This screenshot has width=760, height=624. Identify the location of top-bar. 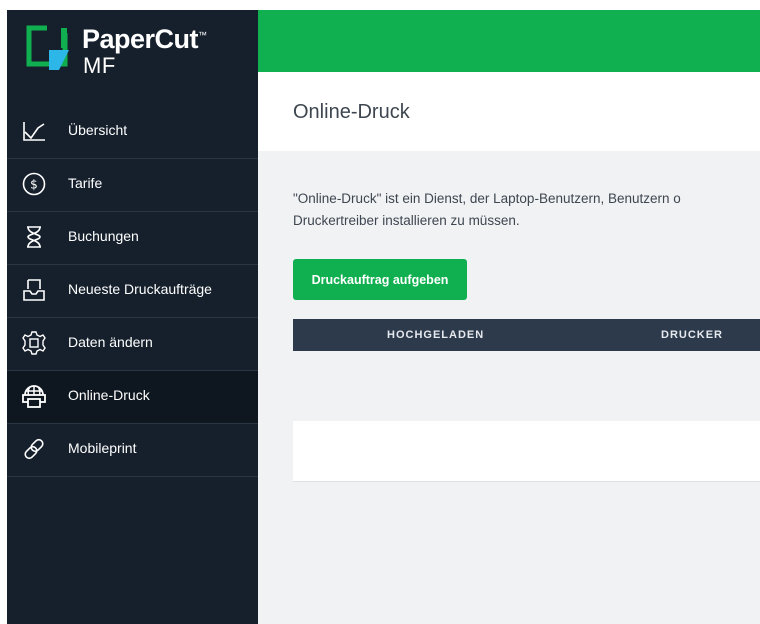
(509, 41).